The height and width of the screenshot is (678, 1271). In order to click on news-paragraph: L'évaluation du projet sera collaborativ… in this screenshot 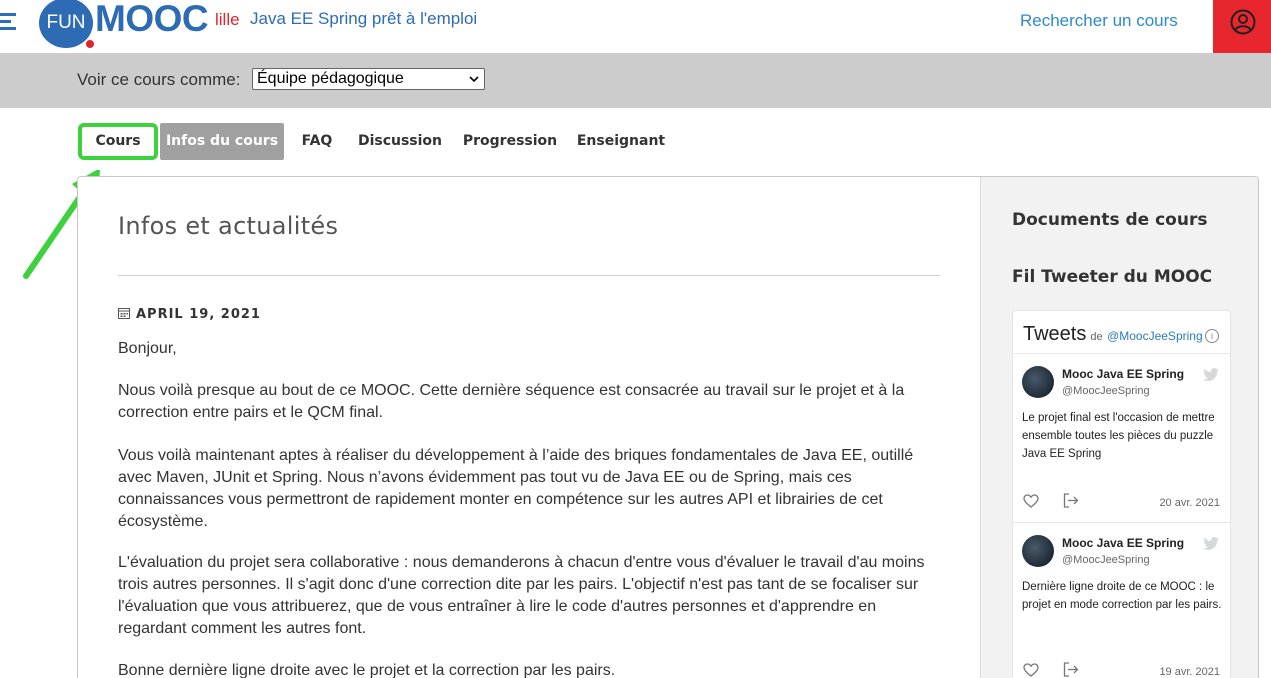, I will do `click(521, 595)`.